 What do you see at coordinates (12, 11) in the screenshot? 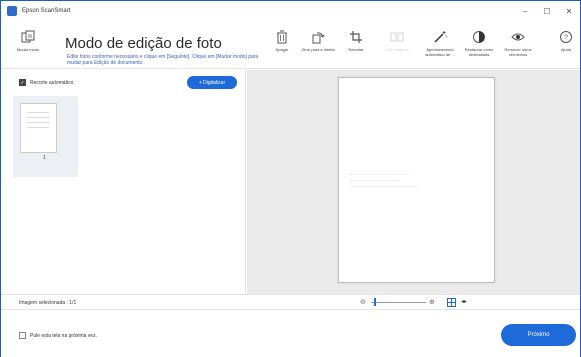
I see `app-logo-icon` at bounding box center [12, 11].